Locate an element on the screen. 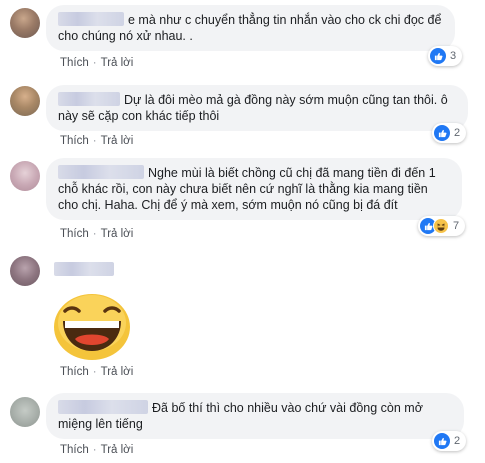 This screenshot has height=463, width=485. haha-reaction-icon is located at coordinates (441, 226).